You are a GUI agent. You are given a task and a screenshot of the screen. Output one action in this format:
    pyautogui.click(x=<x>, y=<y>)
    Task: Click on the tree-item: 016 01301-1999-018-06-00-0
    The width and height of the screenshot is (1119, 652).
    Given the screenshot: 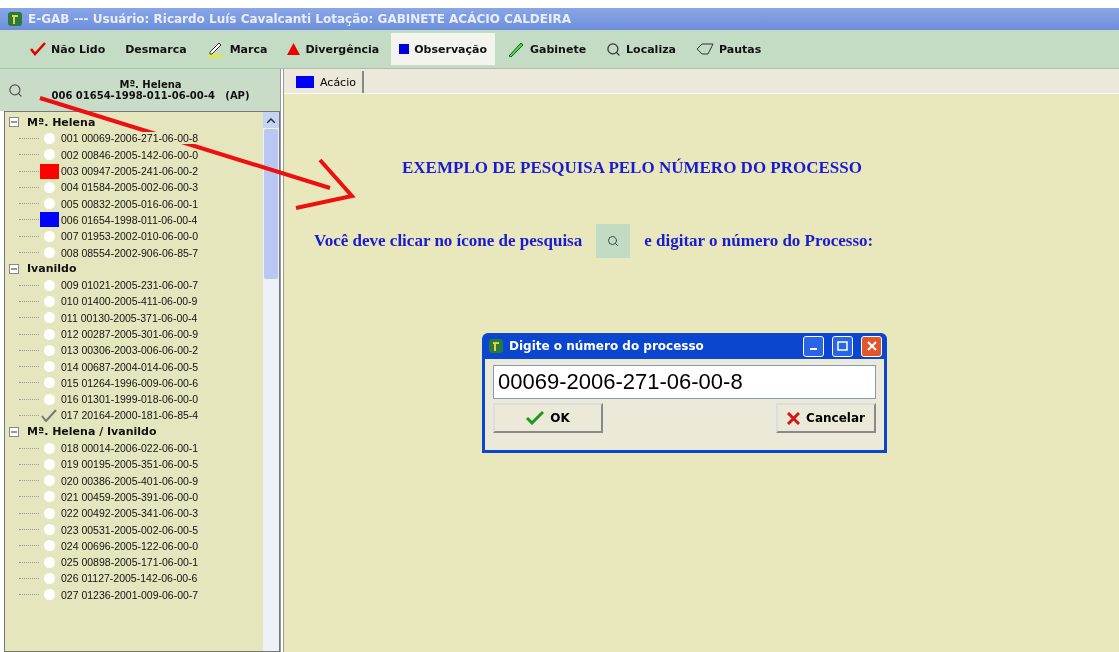 What is the action you would take?
    pyautogui.click(x=130, y=399)
    